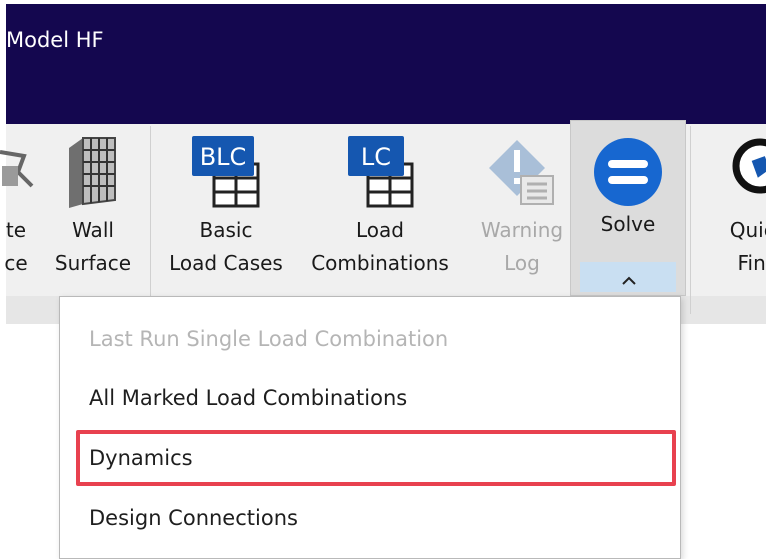  What do you see at coordinates (55, 40) in the screenshot?
I see `window-title: Model HF` at bounding box center [55, 40].